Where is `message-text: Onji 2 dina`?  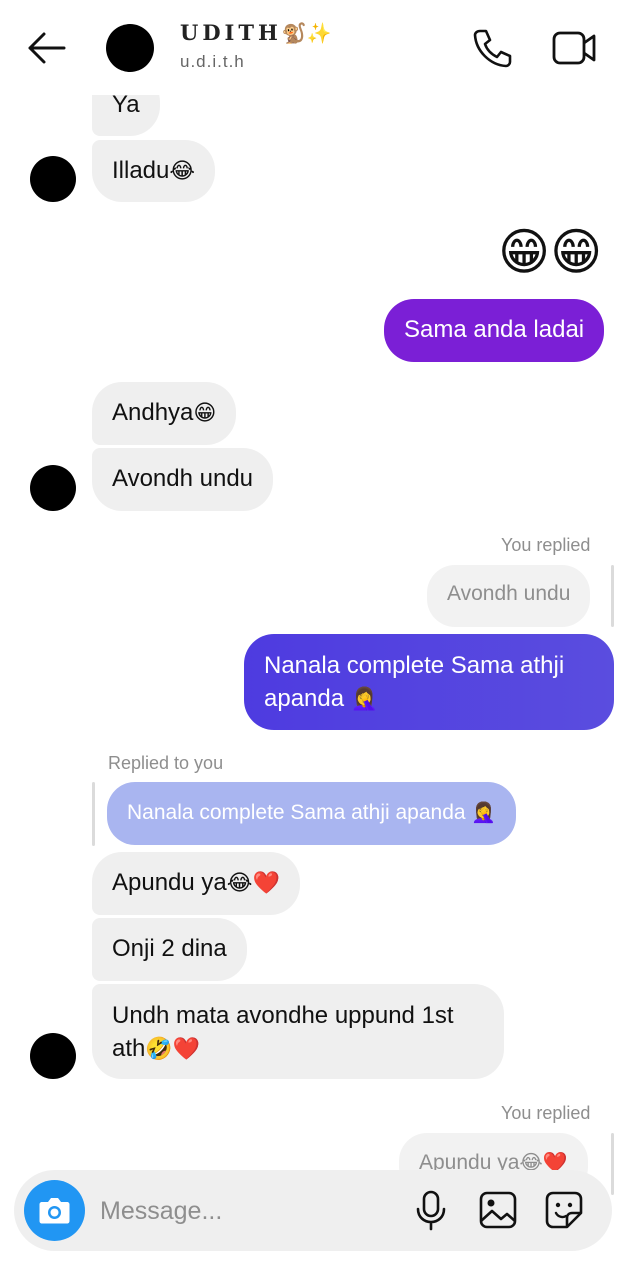 message-text: Onji 2 dina is located at coordinates (169, 948).